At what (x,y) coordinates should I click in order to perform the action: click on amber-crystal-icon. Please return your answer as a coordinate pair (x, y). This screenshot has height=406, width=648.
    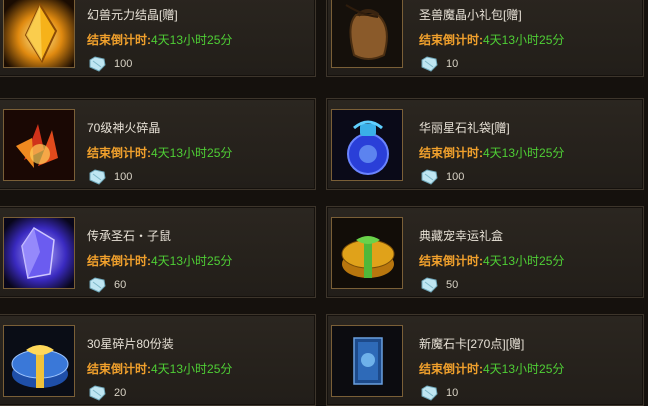
    Looking at the image, I should click on (39, 33).